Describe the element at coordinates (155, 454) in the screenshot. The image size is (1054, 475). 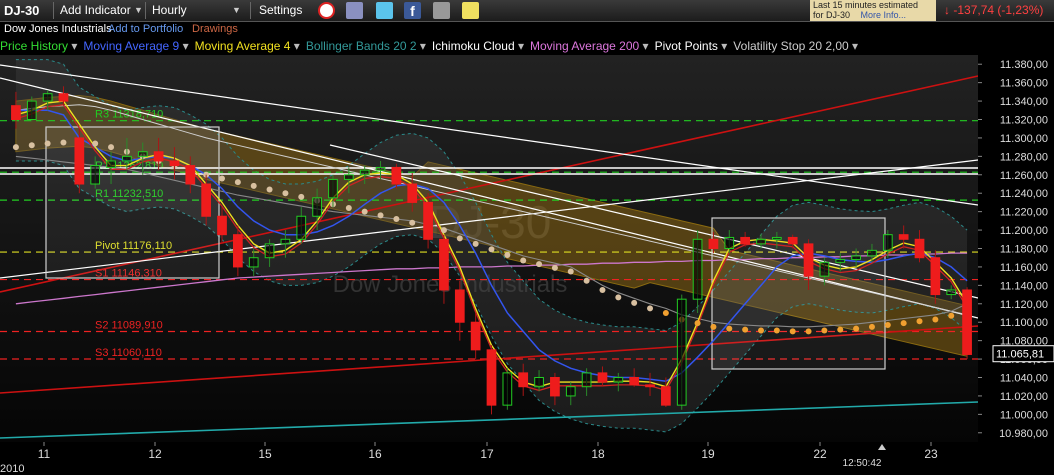
I see `x-tick-label: 12` at that location.